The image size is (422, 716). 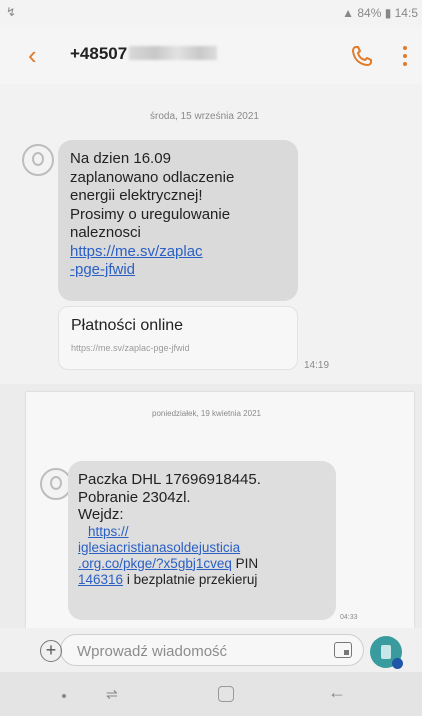 What do you see at coordinates (362, 56) in the screenshot?
I see `phone-icon` at bounding box center [362, 56].